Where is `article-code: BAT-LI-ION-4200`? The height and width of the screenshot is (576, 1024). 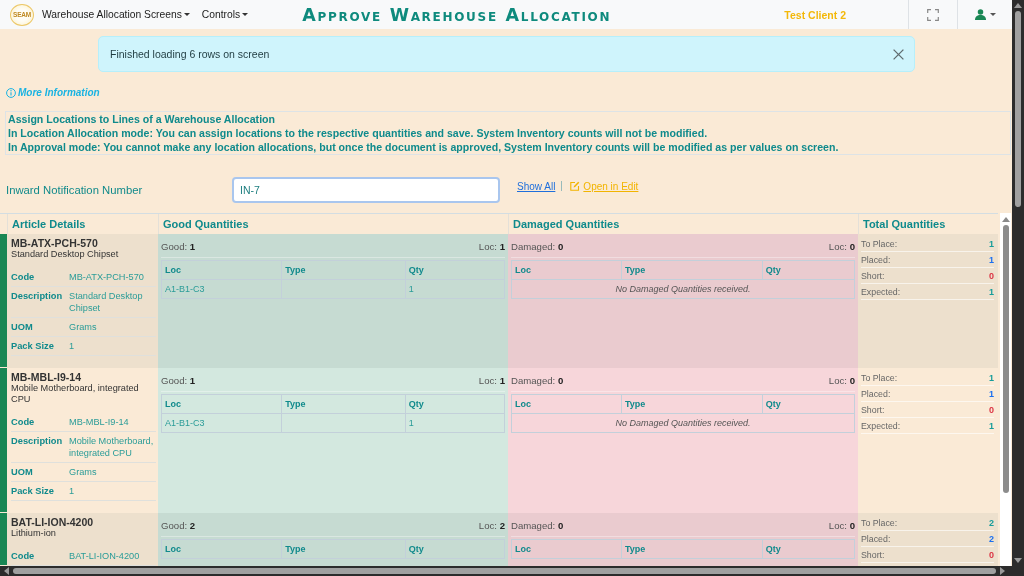 article-code: BAT-LI-ION-4200 is located at coordinates (53, 522).